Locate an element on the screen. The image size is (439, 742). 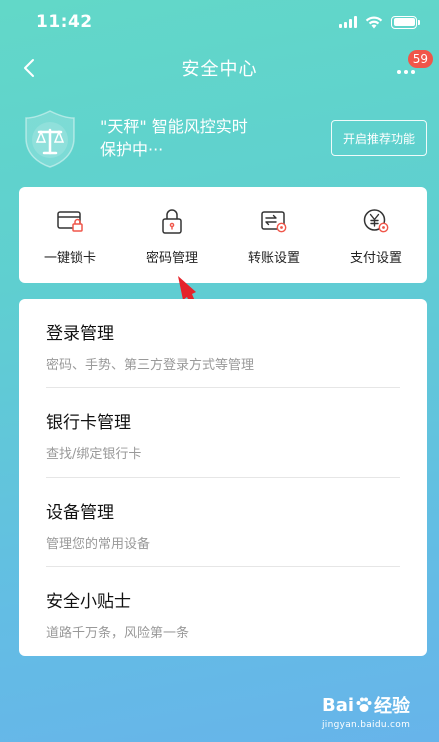
row-title: 银行卡管理 is located at coordinates (88, 423).